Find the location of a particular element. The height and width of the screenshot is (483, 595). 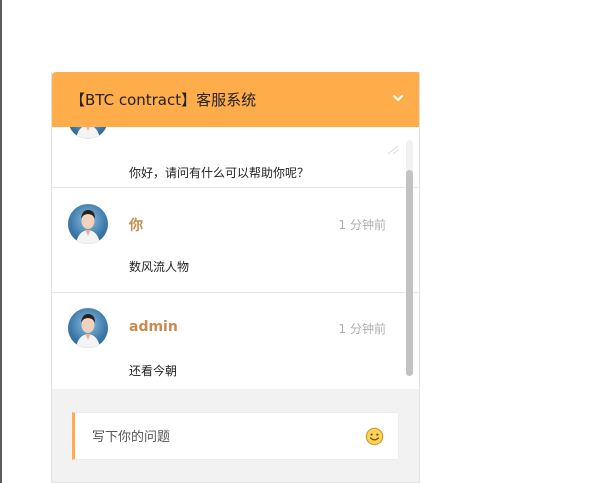

message-item: 你好，请问有什么可以帮助你呢？ is located at coordinates (235, 157).